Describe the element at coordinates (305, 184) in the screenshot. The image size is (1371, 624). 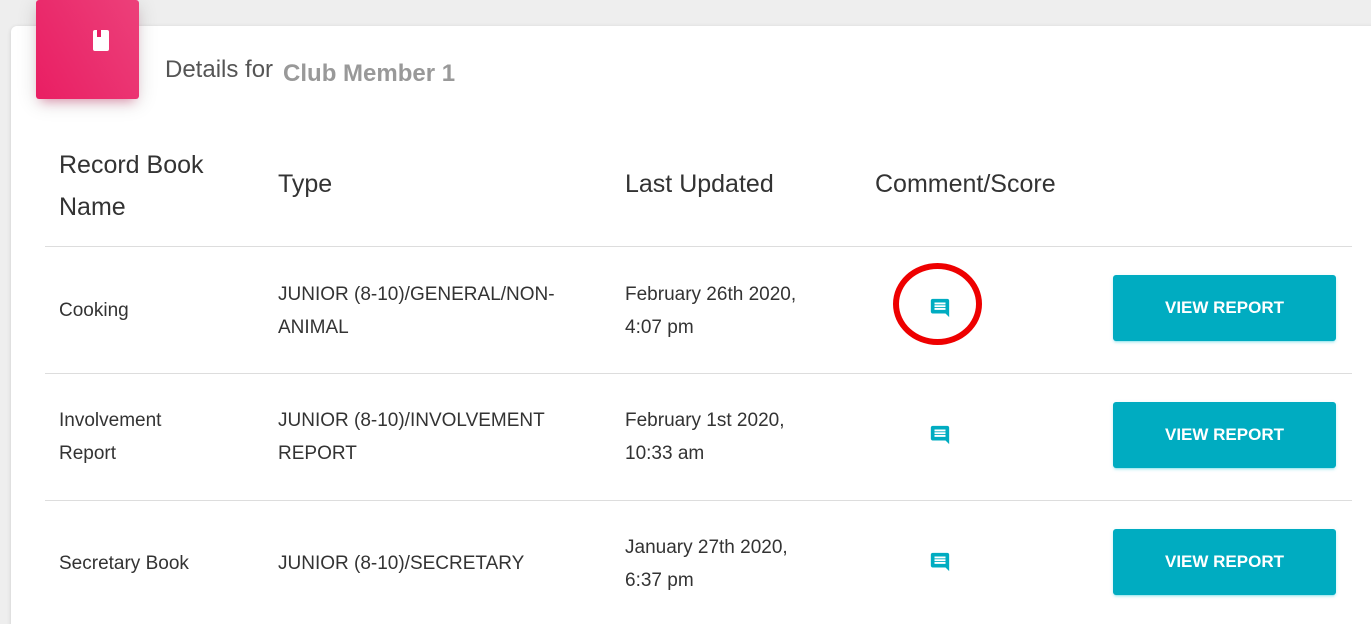
I see `header-type: Type` at that location.